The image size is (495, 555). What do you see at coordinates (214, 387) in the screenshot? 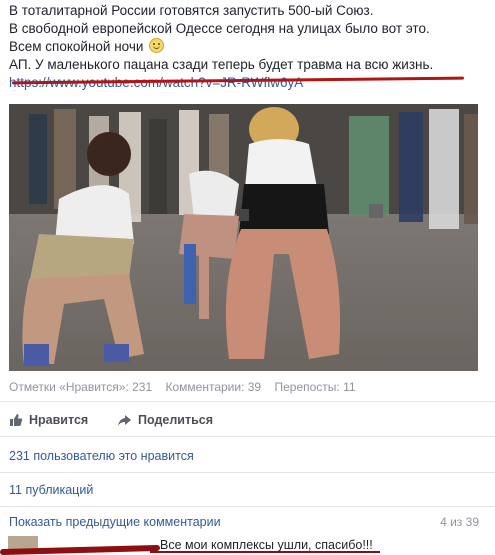
I see `comments-count: Комментарии: 39` at bounding box center [214, 387].